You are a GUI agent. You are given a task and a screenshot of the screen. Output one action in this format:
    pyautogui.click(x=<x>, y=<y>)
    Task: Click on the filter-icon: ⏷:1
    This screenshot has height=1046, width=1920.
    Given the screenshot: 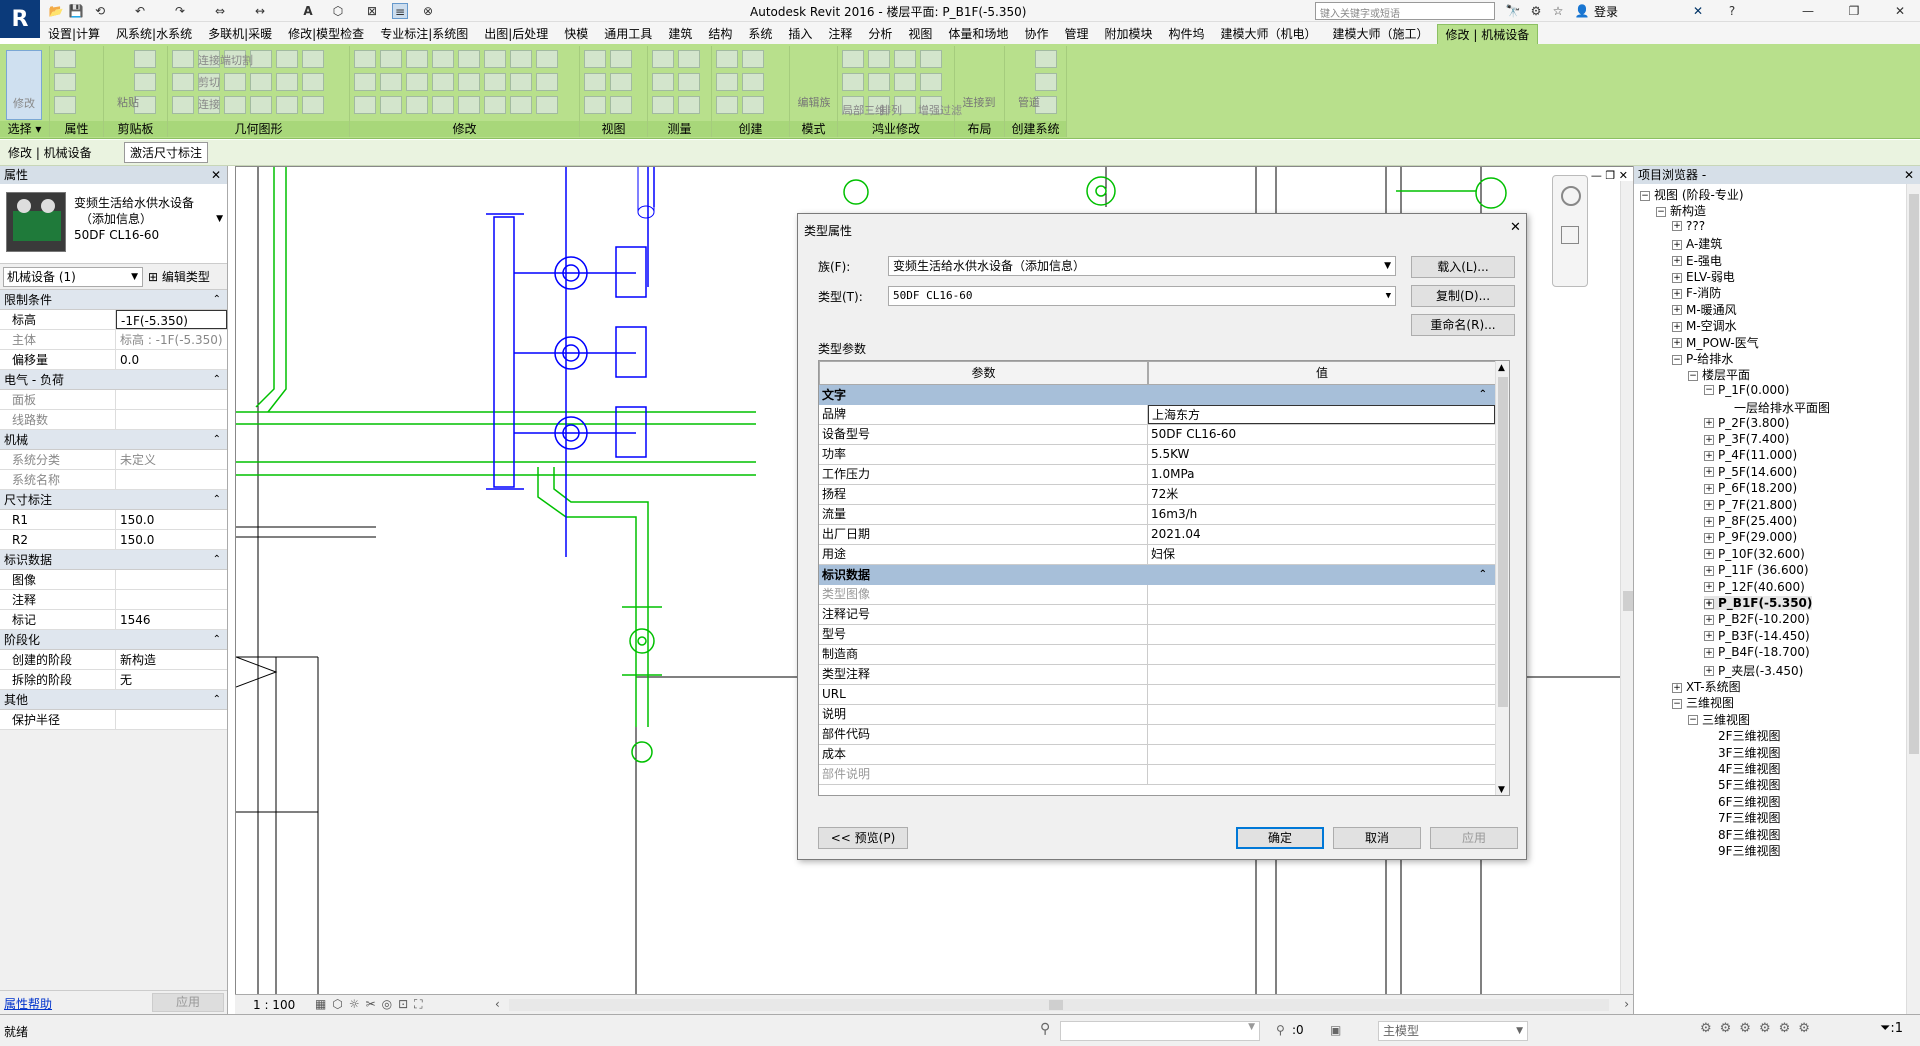 What is the action you would take?
    pyautogui.click(x=1891, y=1028)
    